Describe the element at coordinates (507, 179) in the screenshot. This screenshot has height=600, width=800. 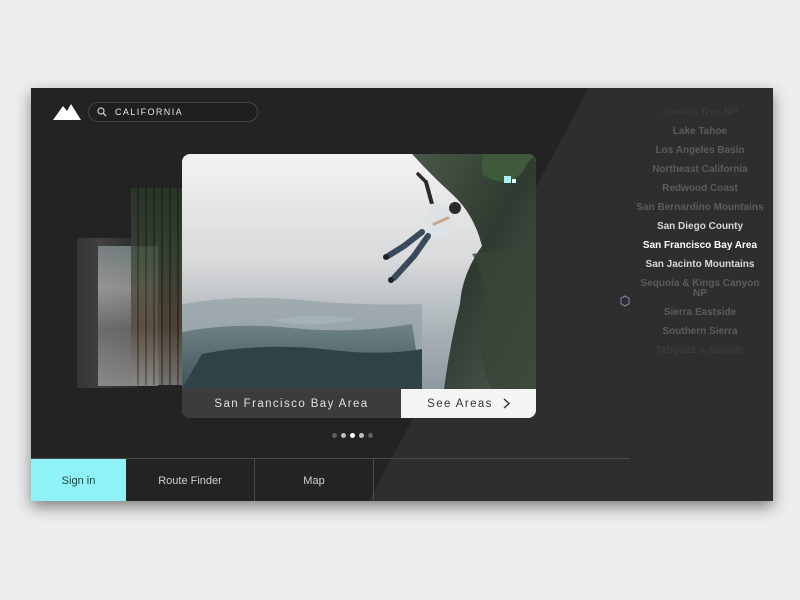
I see `photo-marker` at that location.